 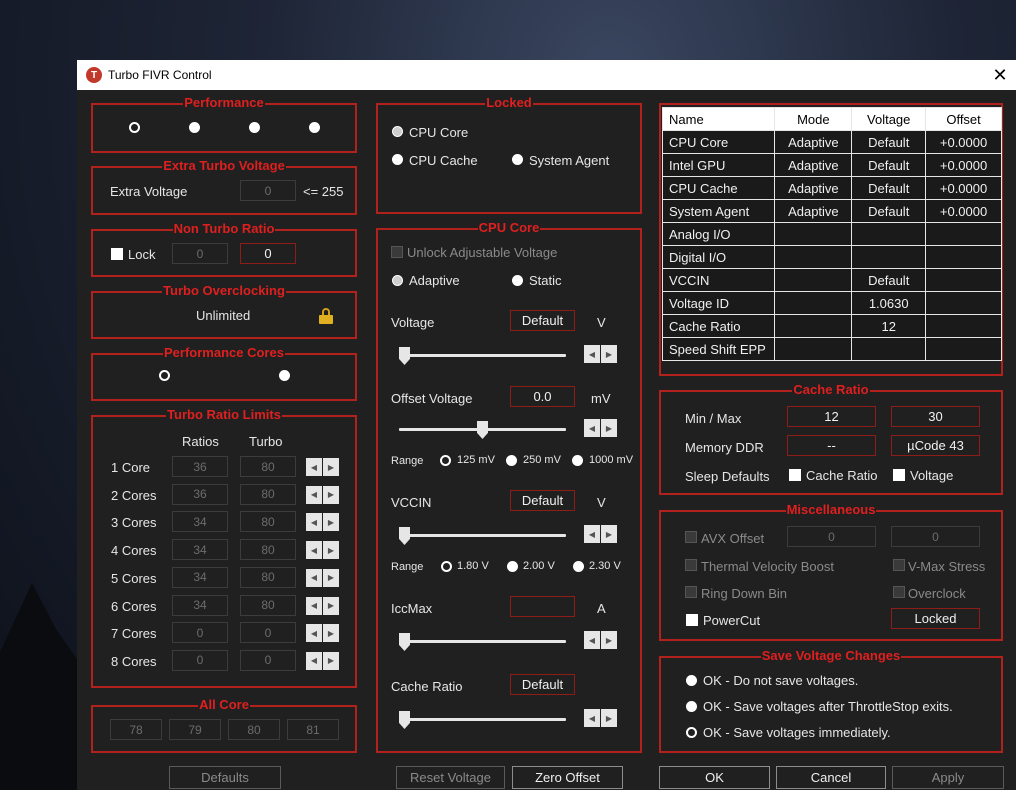 I want to click on trl-ratio-input: 0, so click(x=200, y=660).